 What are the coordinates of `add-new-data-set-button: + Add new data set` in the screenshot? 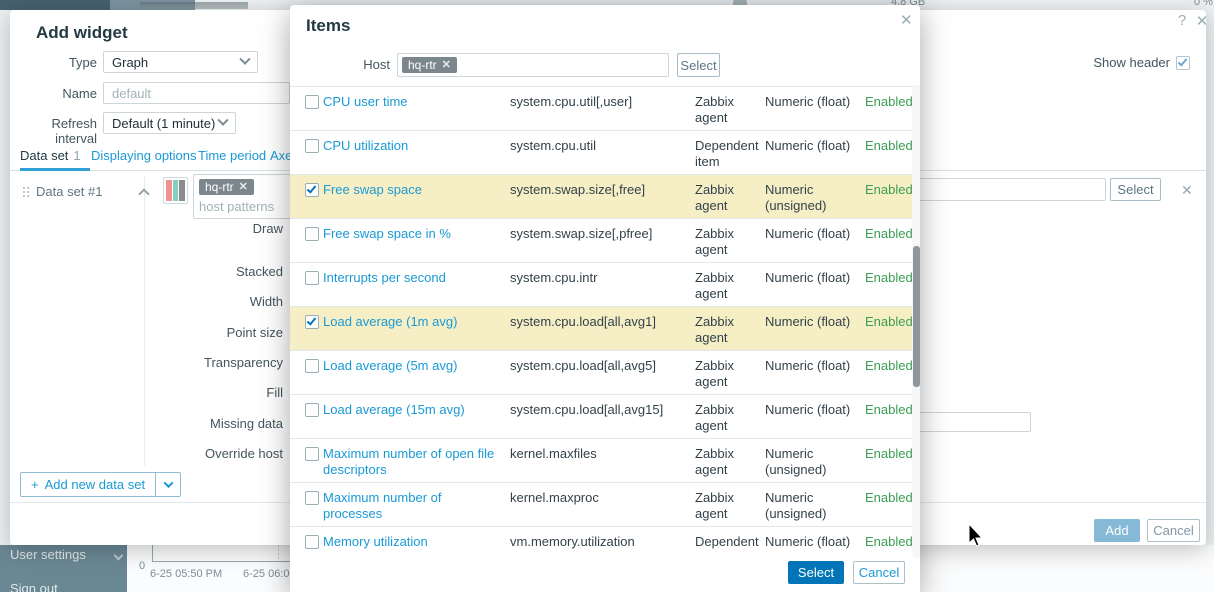 It's located at (101, 484).